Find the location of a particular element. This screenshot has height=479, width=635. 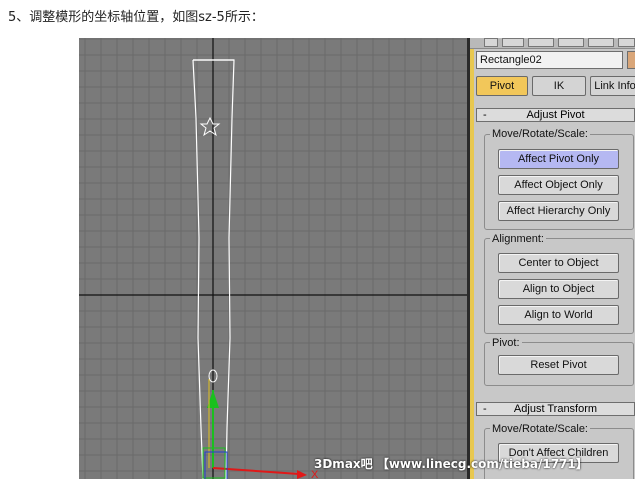

pivot-star-icon is located at coordinates (210, 126).